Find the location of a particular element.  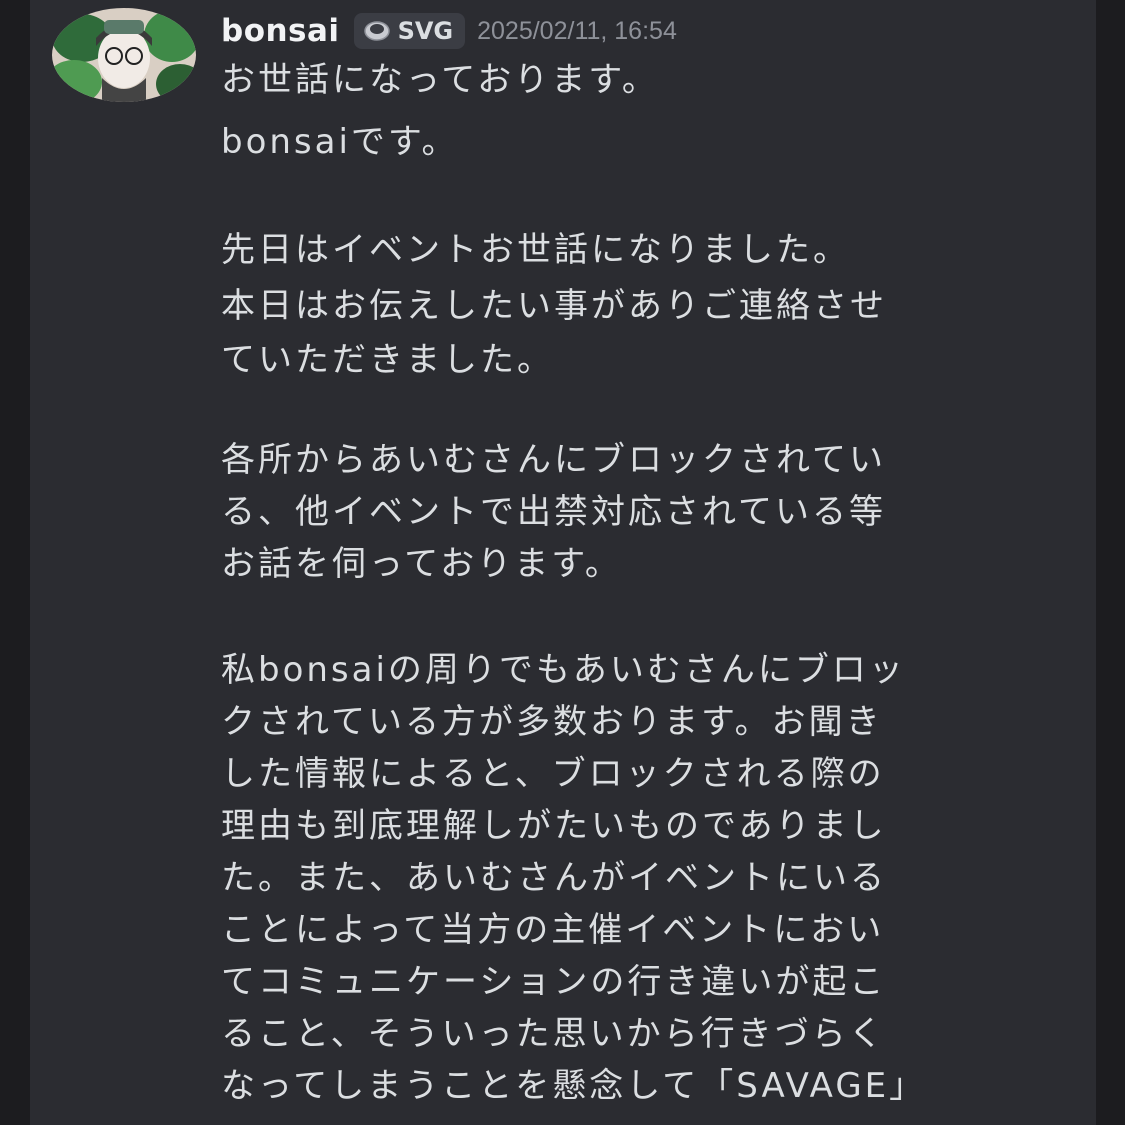

message-line: る、他イベントで出禁対応されている等 is located at coordinates (553, 512).